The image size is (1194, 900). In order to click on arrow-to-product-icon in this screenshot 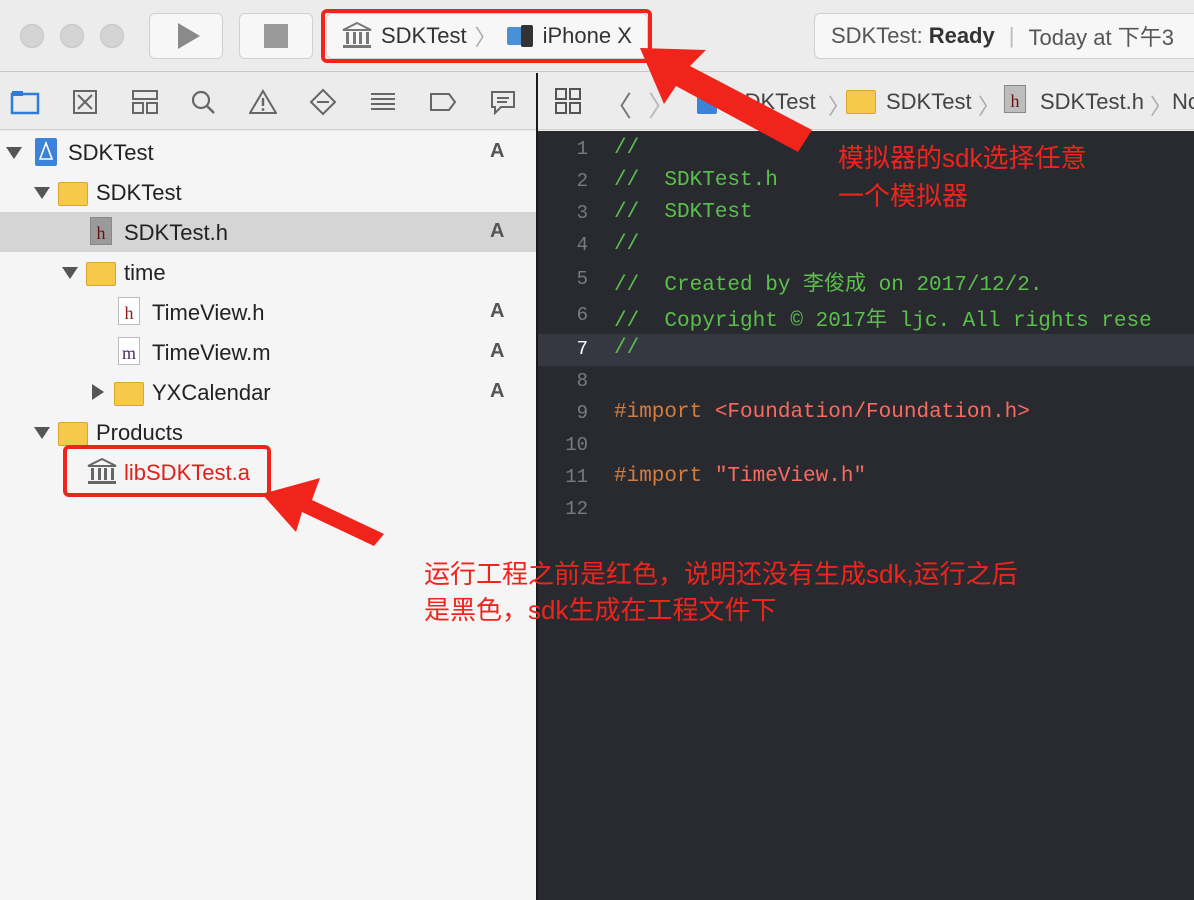, I will do `click(323, 512)`.